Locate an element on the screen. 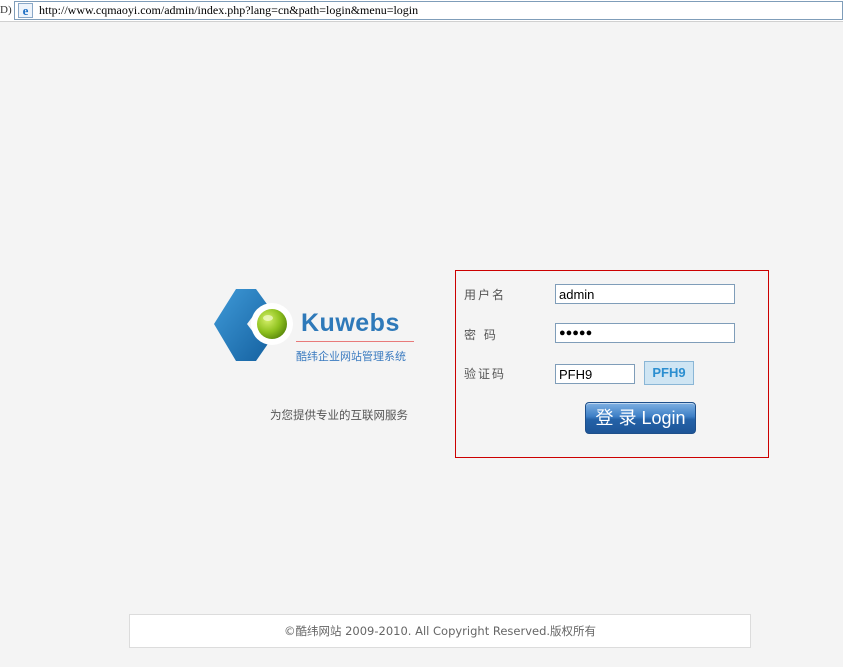  ie-page-icon: e is located at coordinates (25, 10).